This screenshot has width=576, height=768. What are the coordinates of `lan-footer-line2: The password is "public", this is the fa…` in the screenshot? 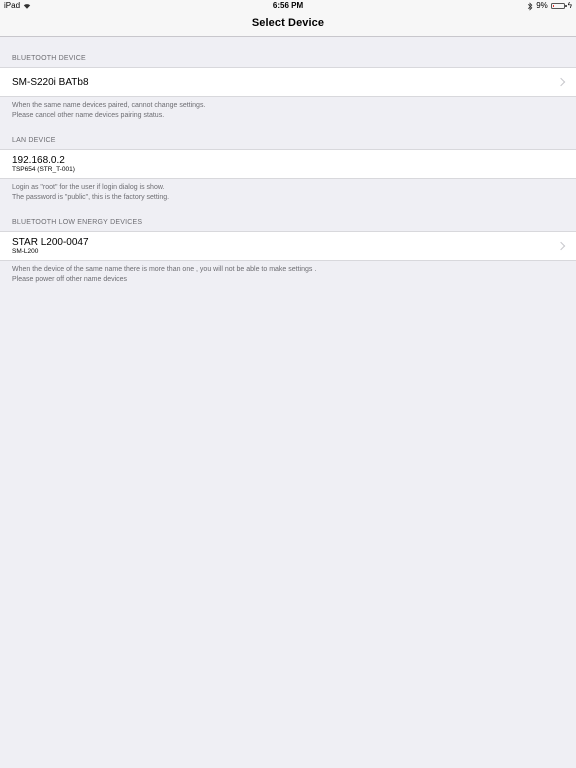 It's located at (91, 197).